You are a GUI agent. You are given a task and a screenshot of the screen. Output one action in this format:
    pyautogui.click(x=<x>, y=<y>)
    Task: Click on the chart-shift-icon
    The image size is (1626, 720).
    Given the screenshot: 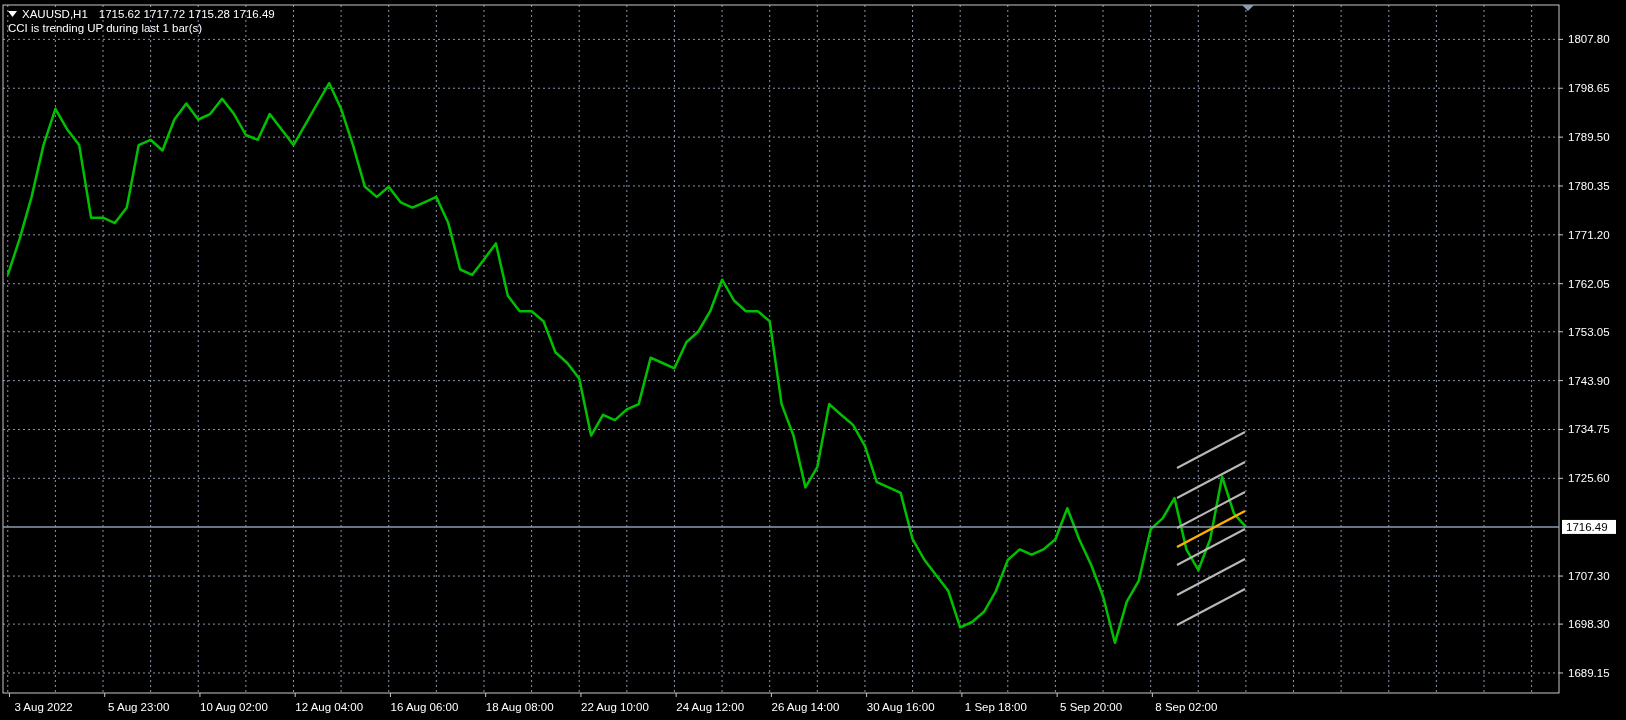 What is the action you would take?
    pyautogui.click(x=1248, y=8)
    